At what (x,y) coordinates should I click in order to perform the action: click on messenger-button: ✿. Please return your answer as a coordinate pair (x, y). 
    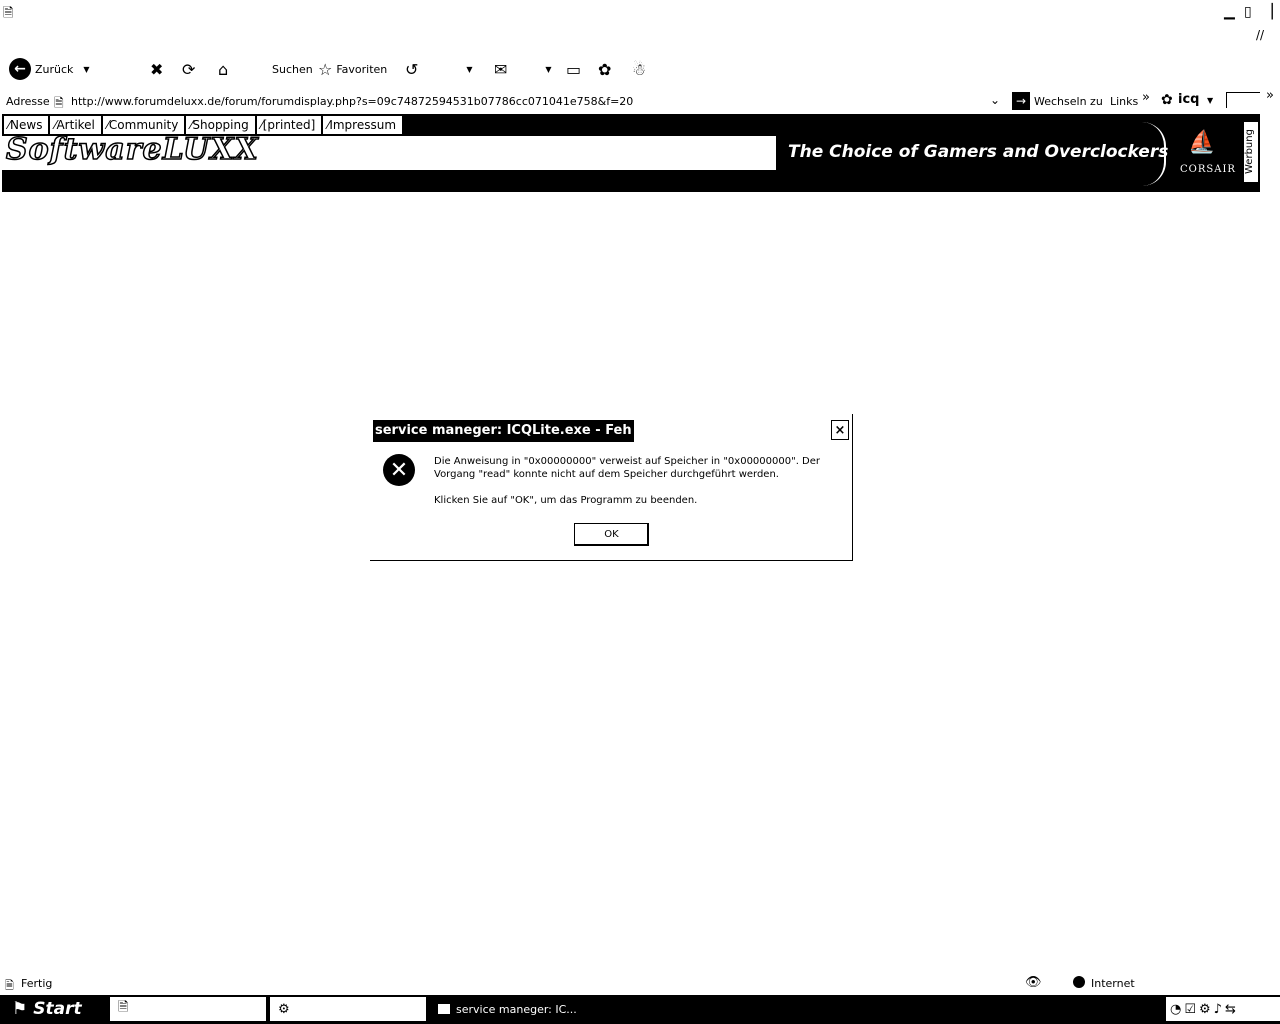
    Looking at the image, I should click on (604, 69).